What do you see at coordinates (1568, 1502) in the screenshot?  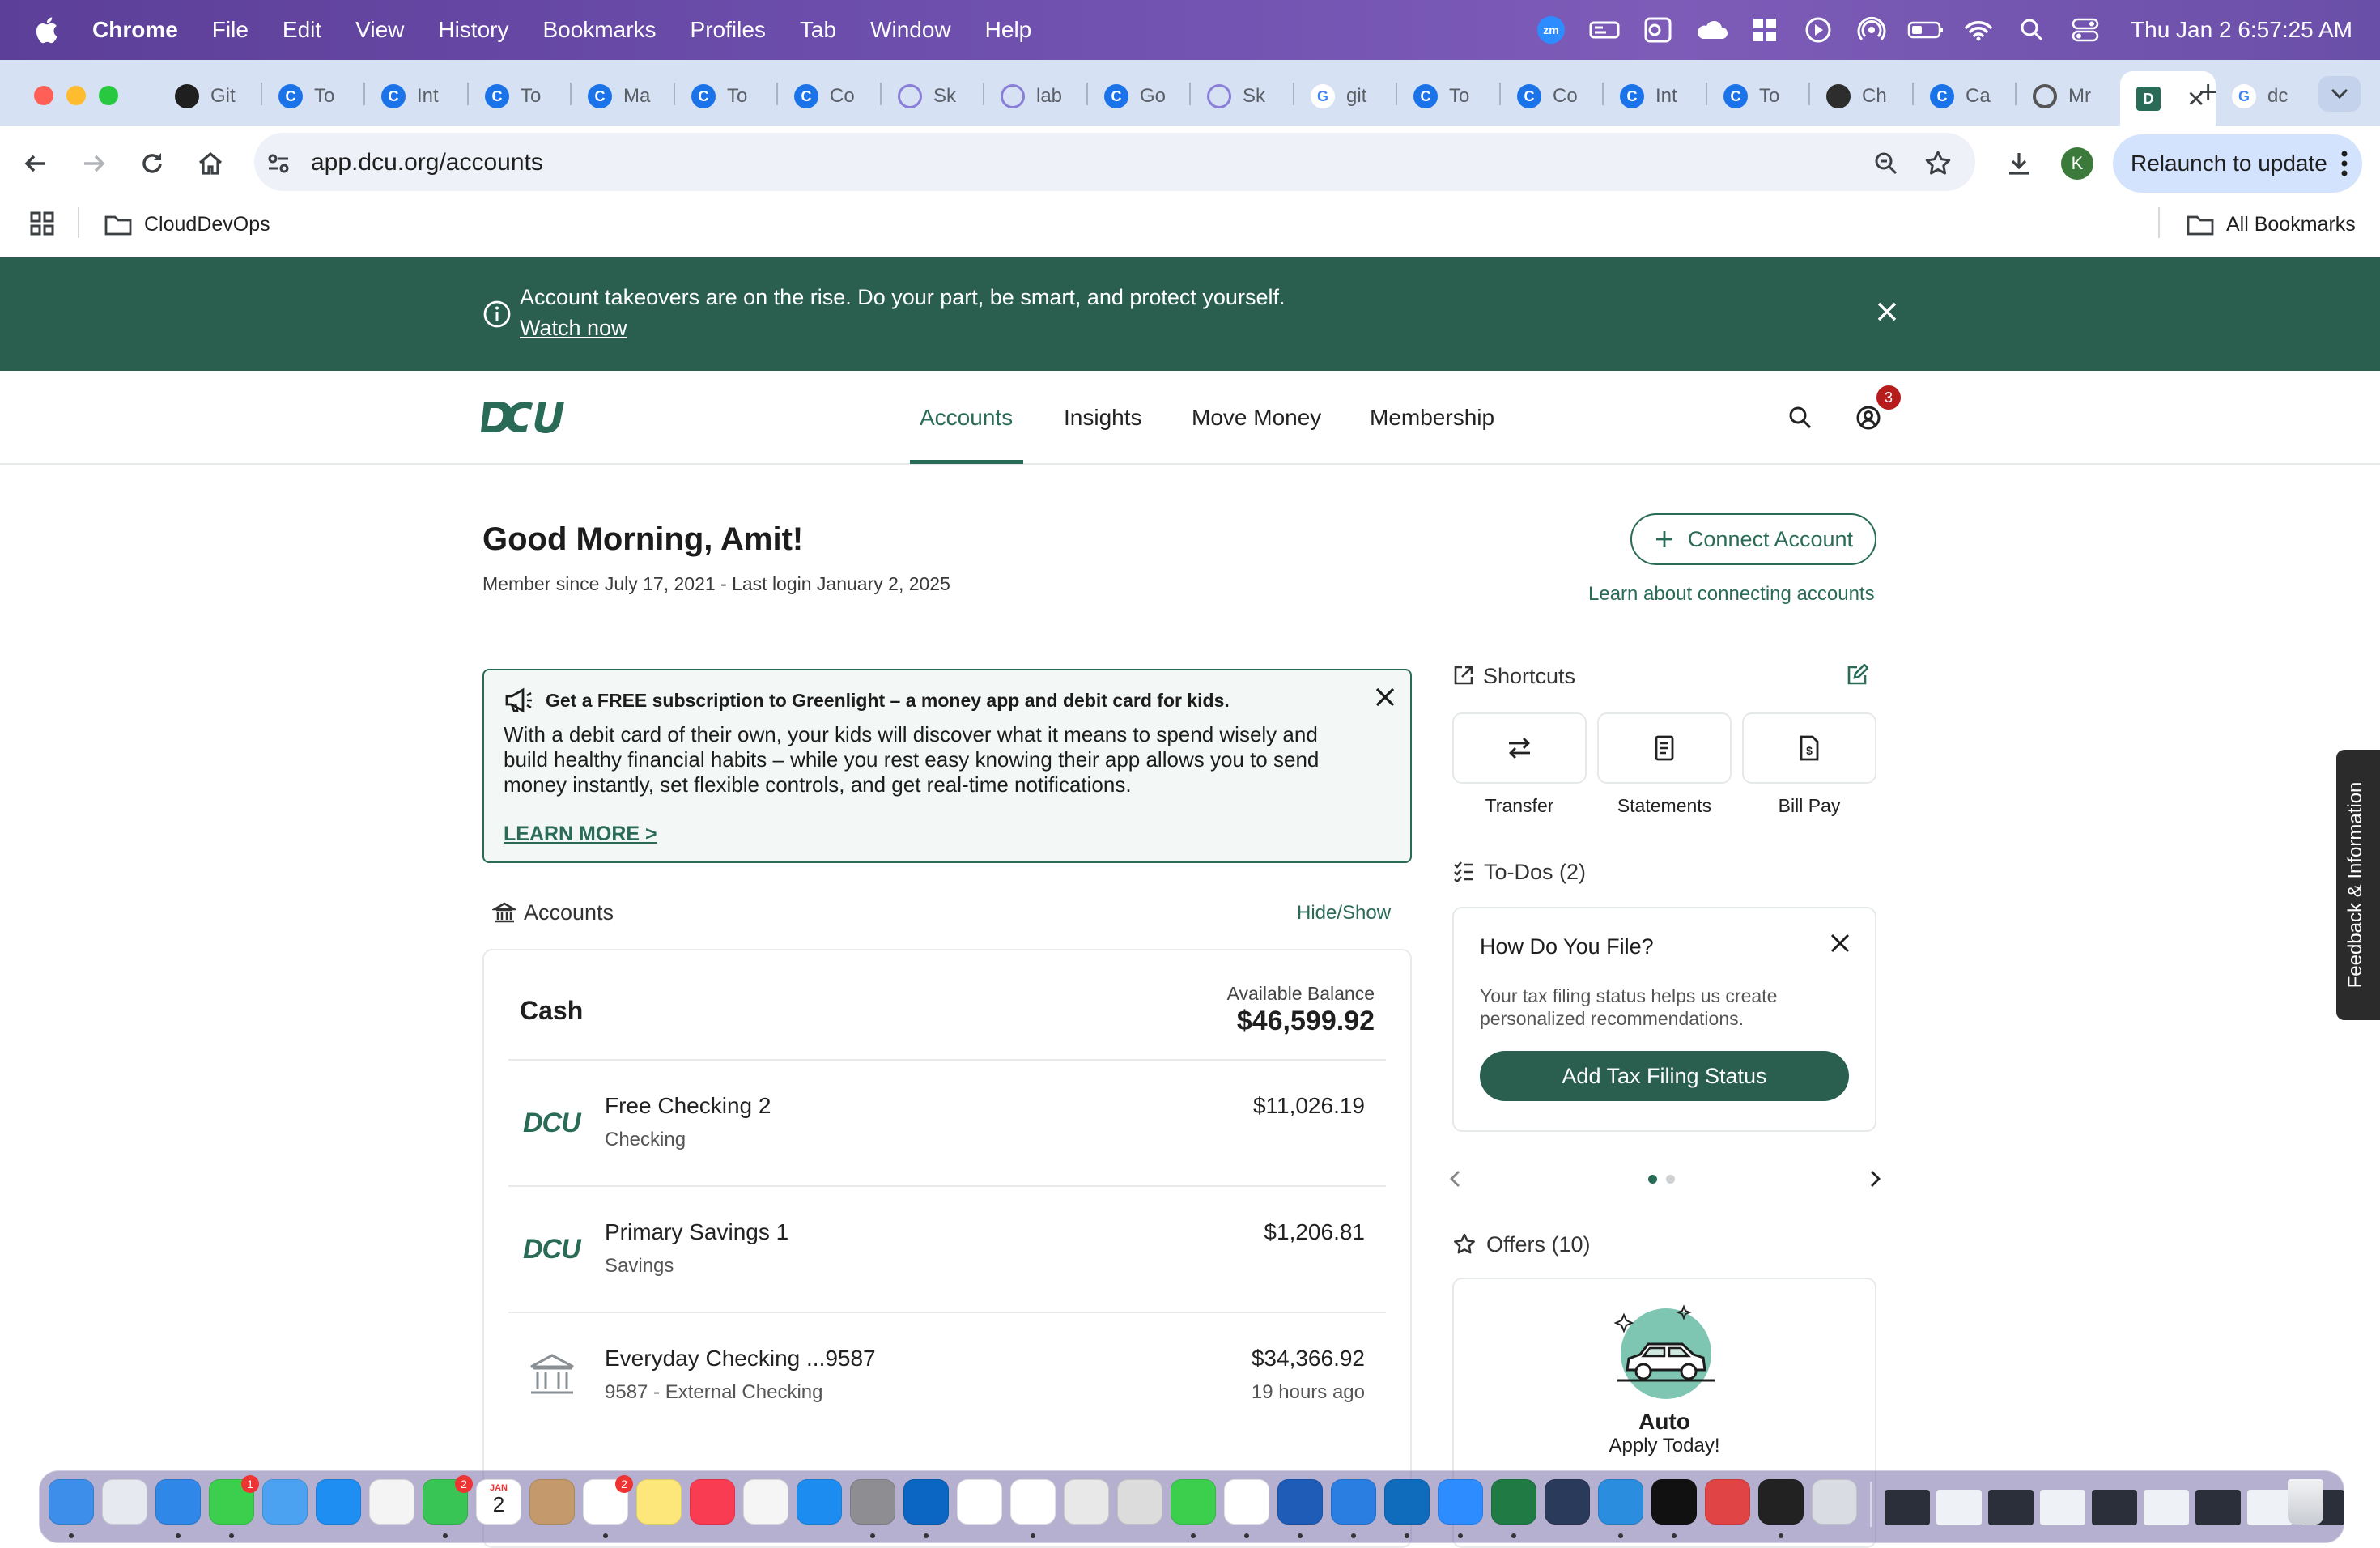 I see `vpn-icon` at bounding box center [1568, 1502].